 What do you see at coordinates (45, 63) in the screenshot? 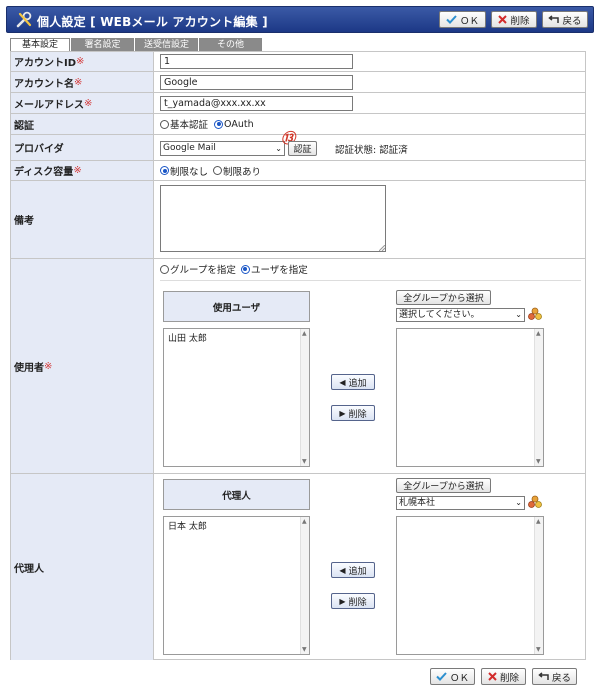
I see `account-id-label: アカウントID` at bounding box center [45, 63].